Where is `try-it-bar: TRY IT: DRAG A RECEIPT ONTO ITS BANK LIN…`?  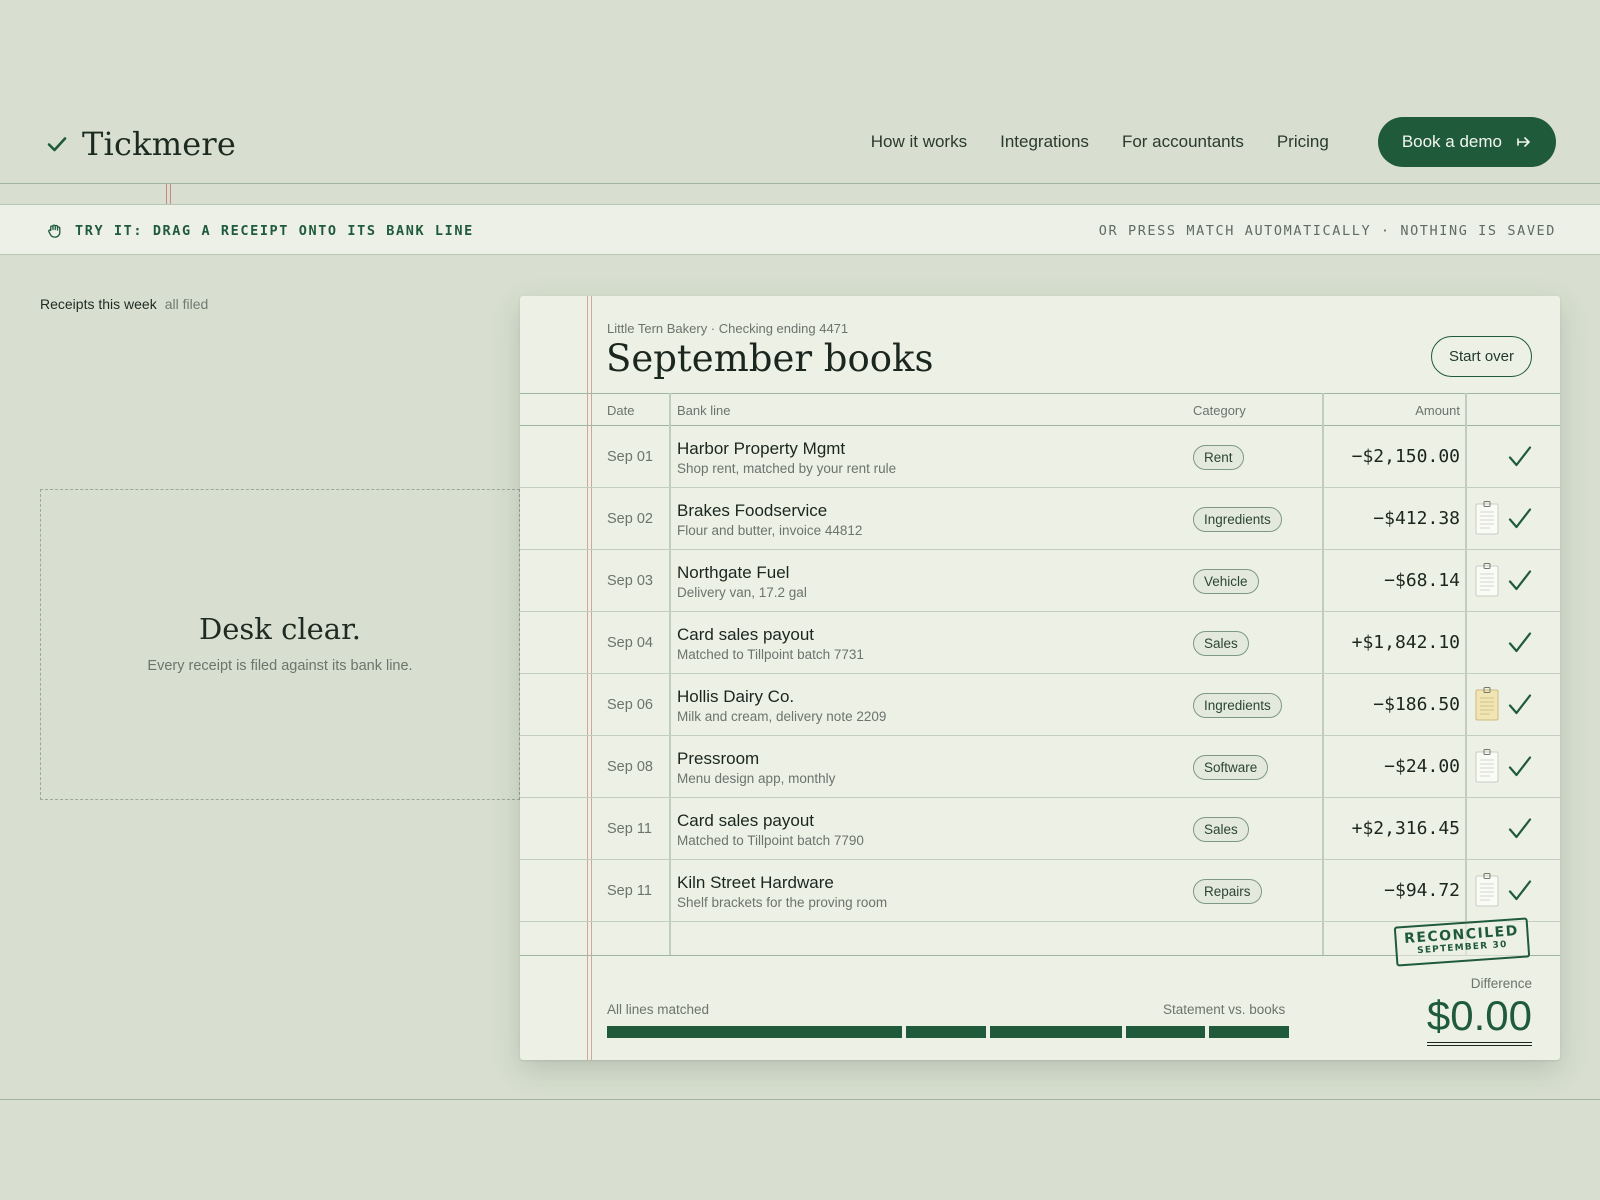
try-it-bar: TRY IT: DRAG A RECEIPT ONTO ITS BANK LIN… is located at coordinates (800, 229).